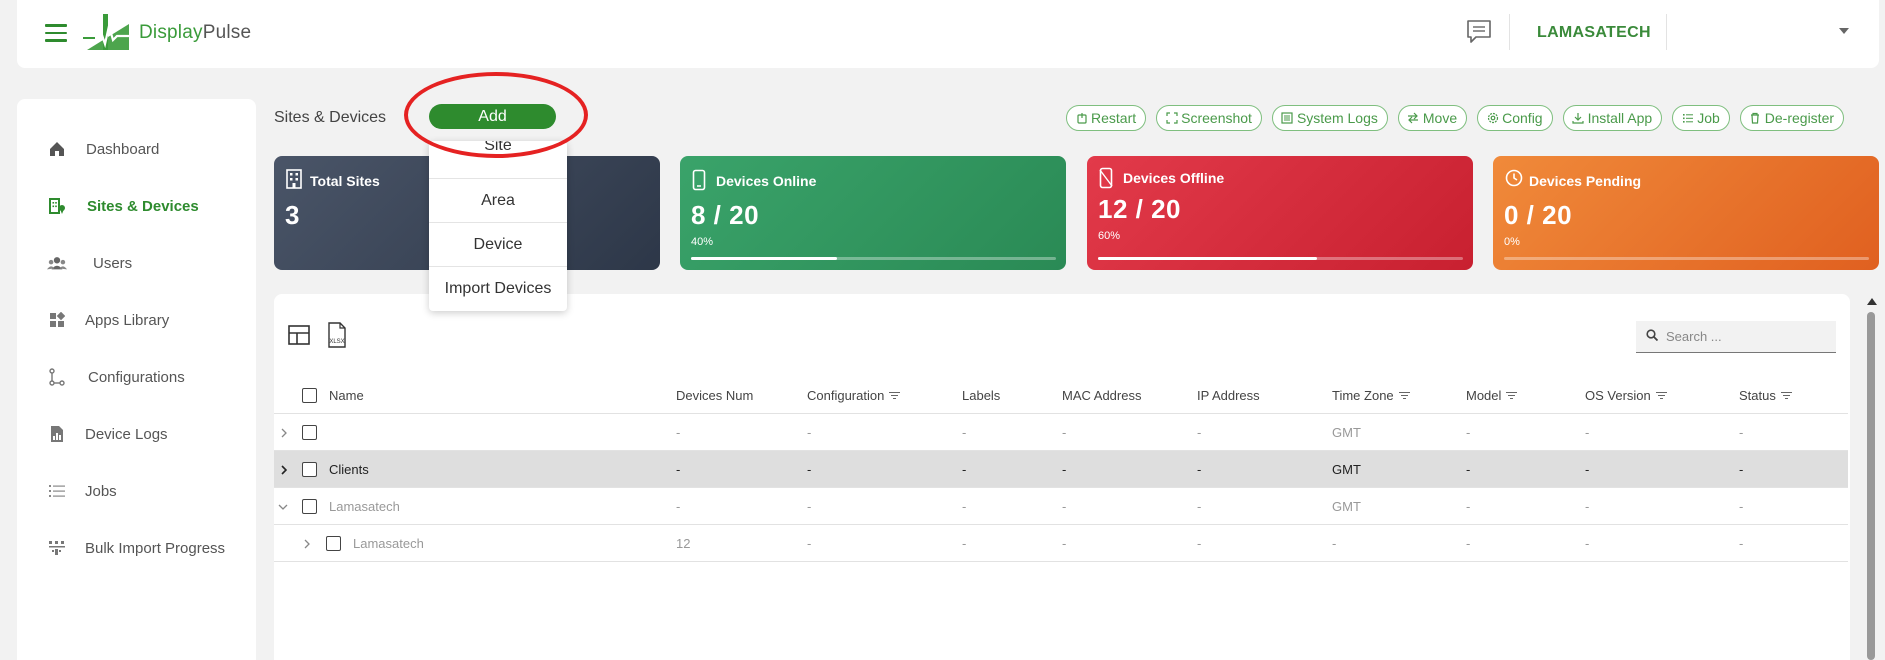 The height and width of the screenshot is (660, 1885). What do you see at coordinates (1701, 118) in the screenshot?
I see `job-button: Job` at bounding box center [1701, 118].